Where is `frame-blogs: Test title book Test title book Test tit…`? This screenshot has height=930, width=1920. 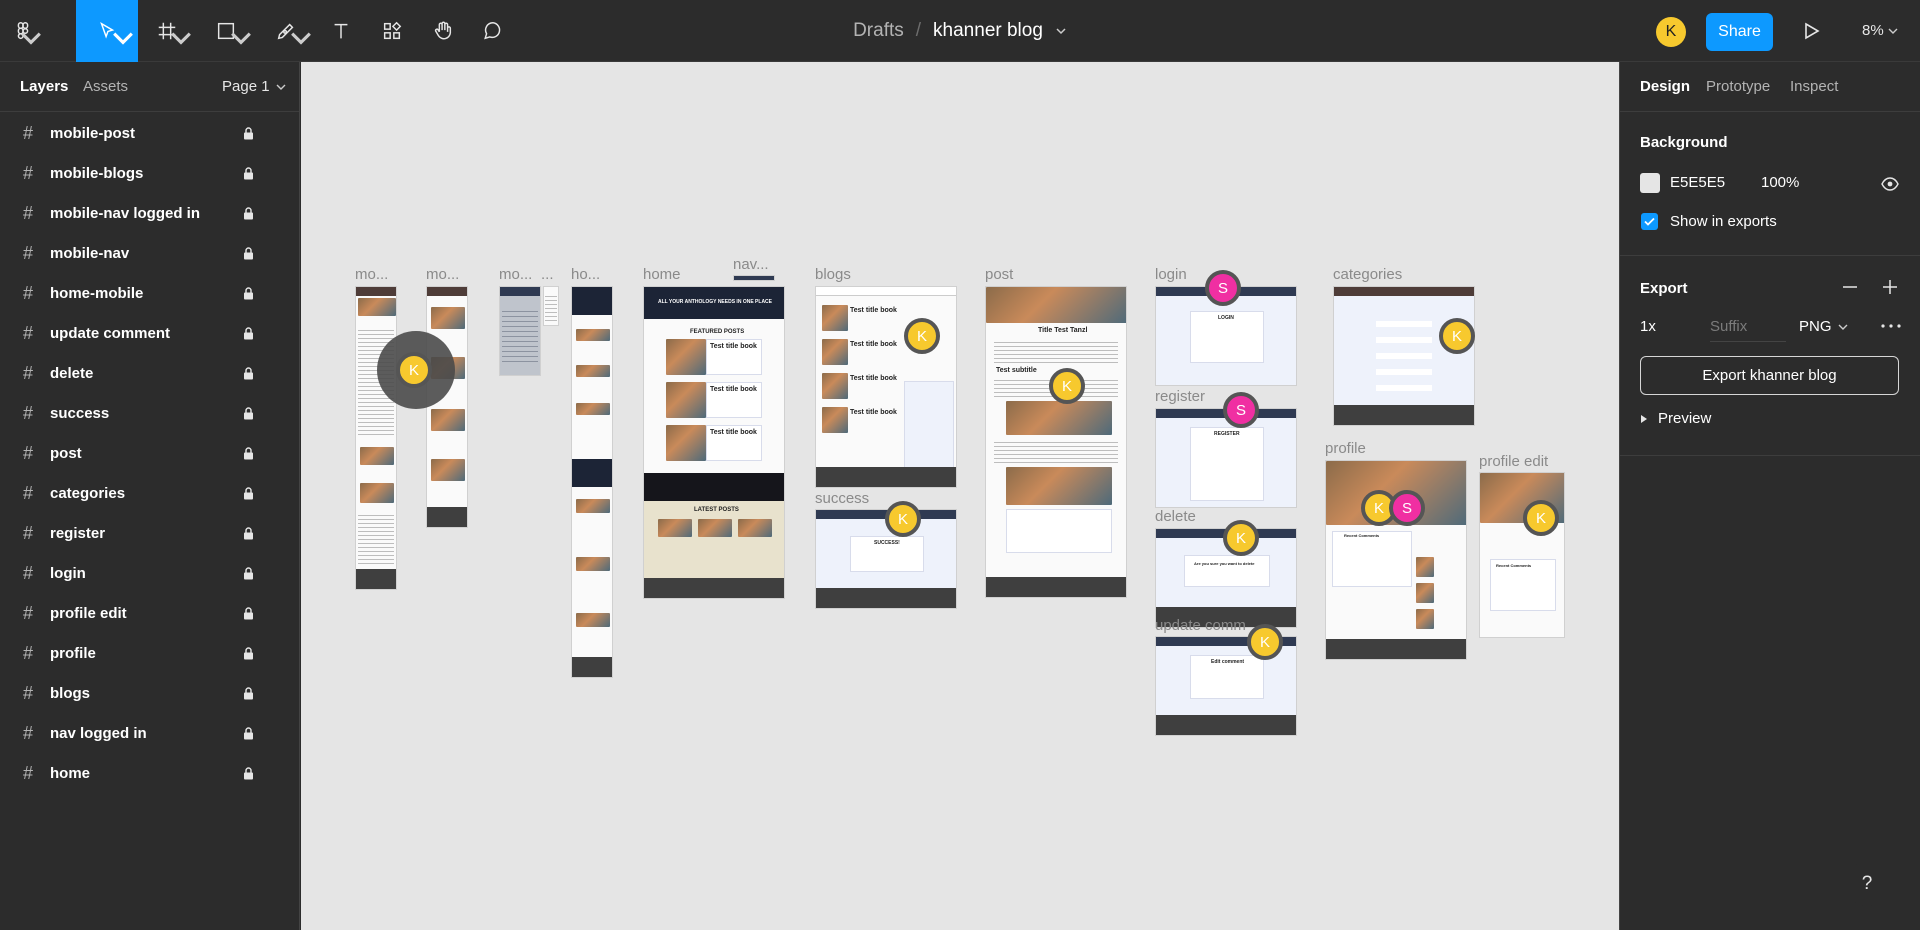
frame-blogs: Test title book Test title book Test tit… is located at coordinates (886, 387).